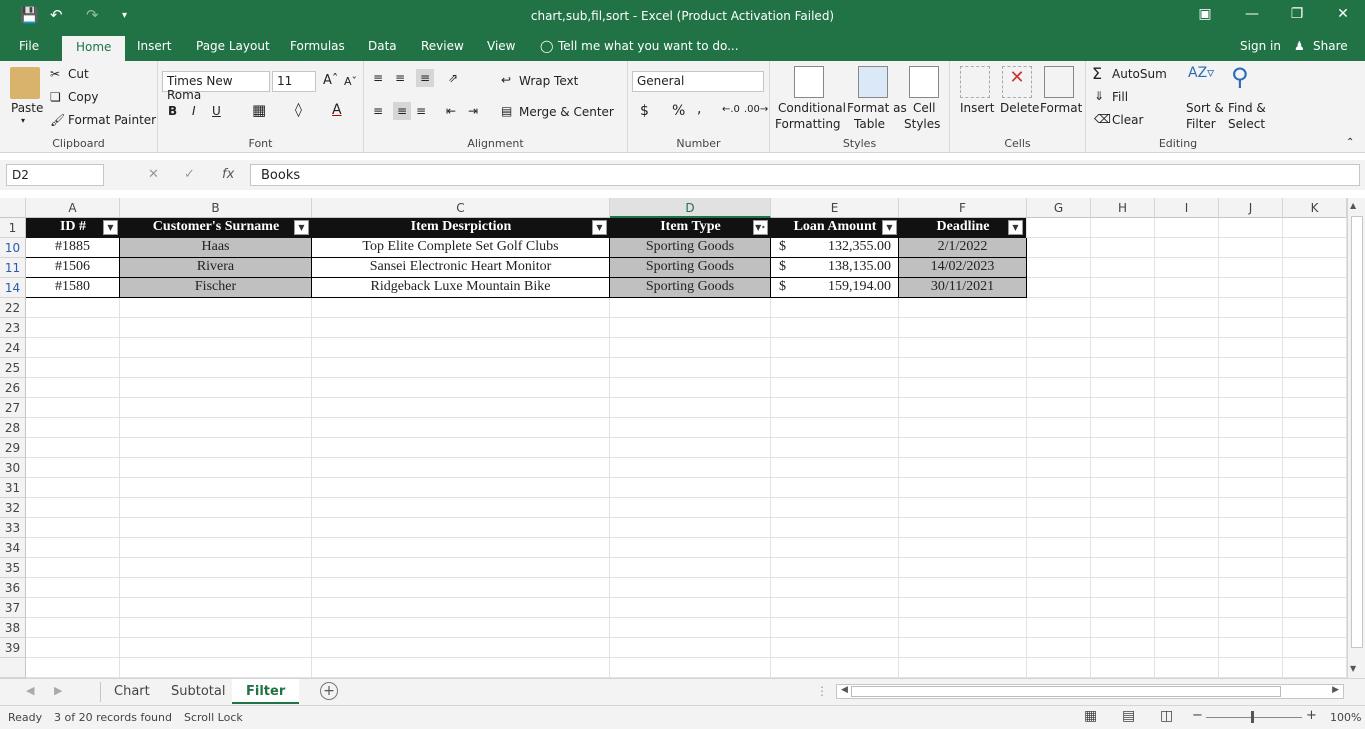 Image resolution: width=1365 pixels, height=729 pixels. I want to click on formula-input: Books, so click(805, 175).